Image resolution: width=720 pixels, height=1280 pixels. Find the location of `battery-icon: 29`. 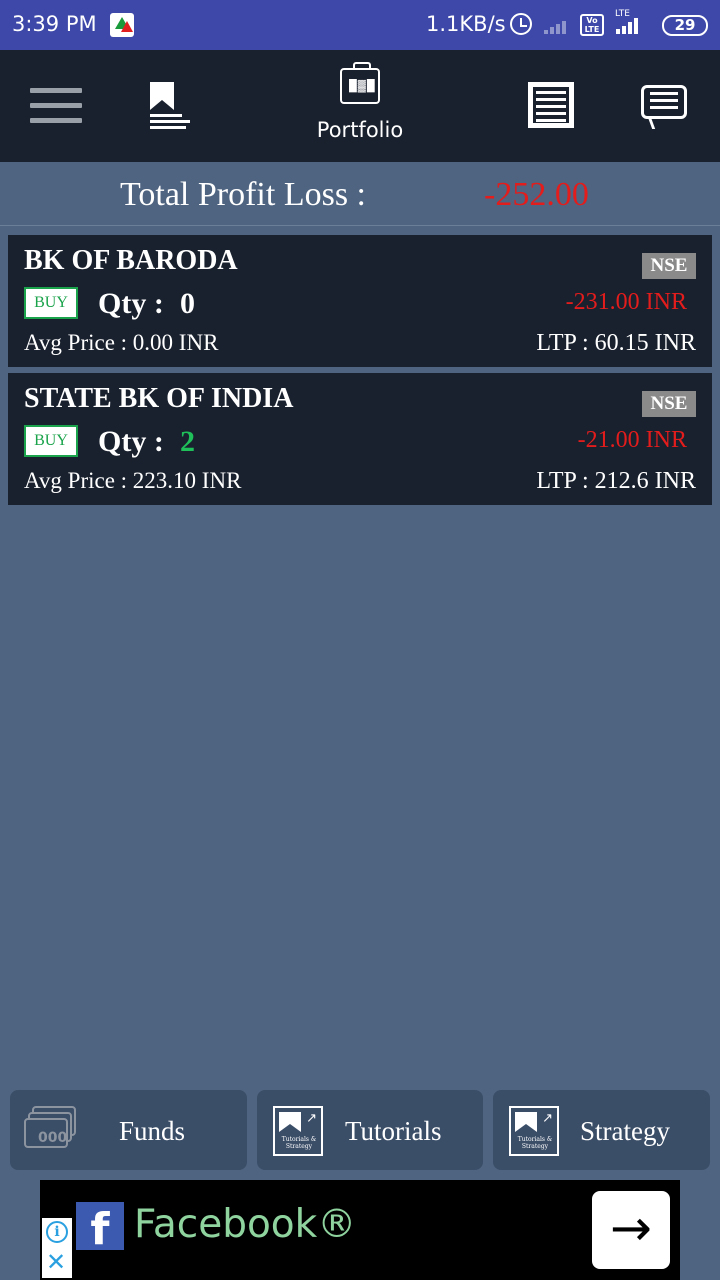

battery-icon: 29 is located at coordinates (685, 25).